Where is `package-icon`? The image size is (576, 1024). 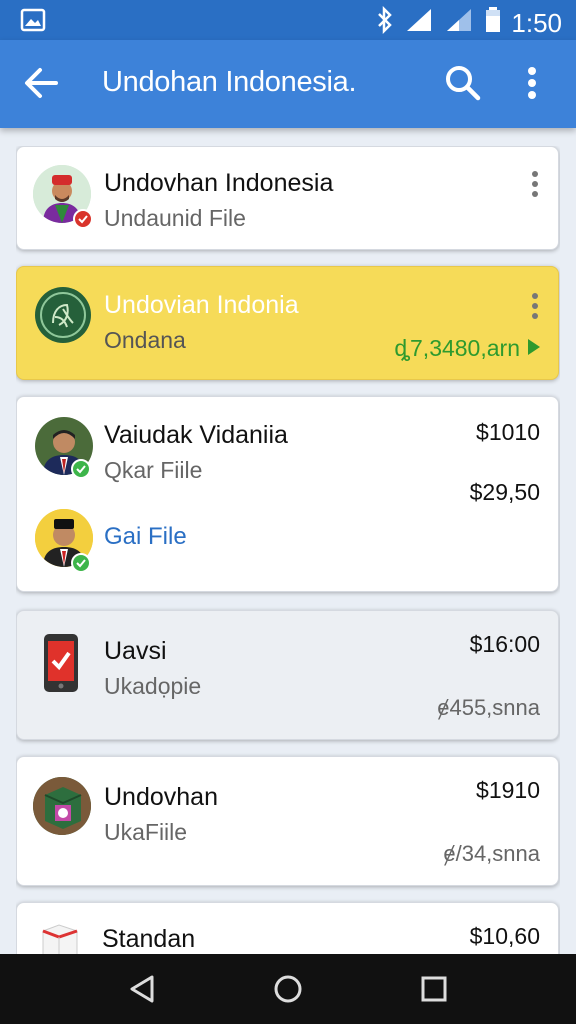
package-icon is located at coordinates (60, 937).